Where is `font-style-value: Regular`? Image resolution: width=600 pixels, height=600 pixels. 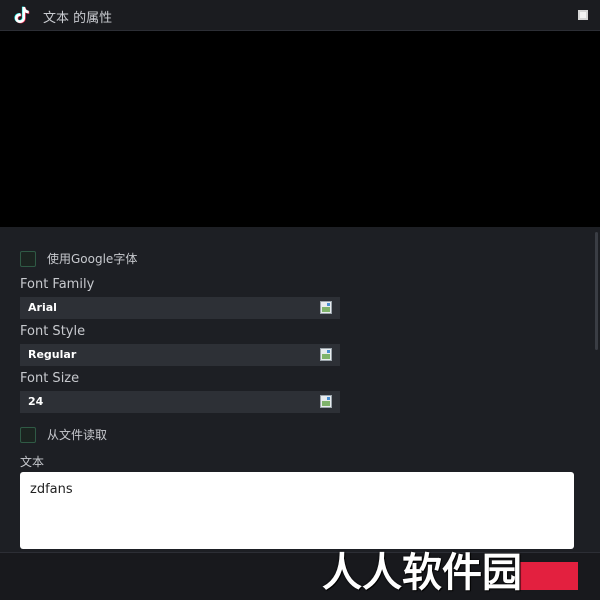 font-style-value: Regular is located at coordinates (52, 354).